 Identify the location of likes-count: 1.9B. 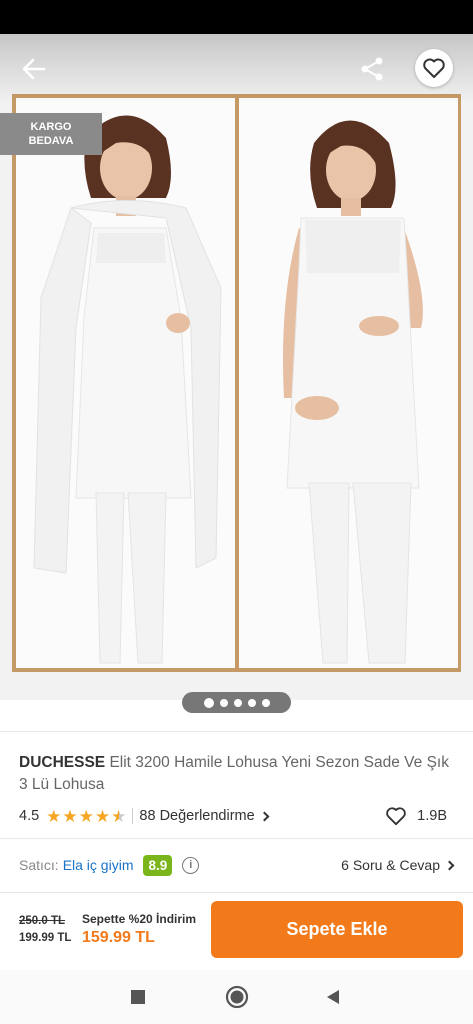
(432, 816).